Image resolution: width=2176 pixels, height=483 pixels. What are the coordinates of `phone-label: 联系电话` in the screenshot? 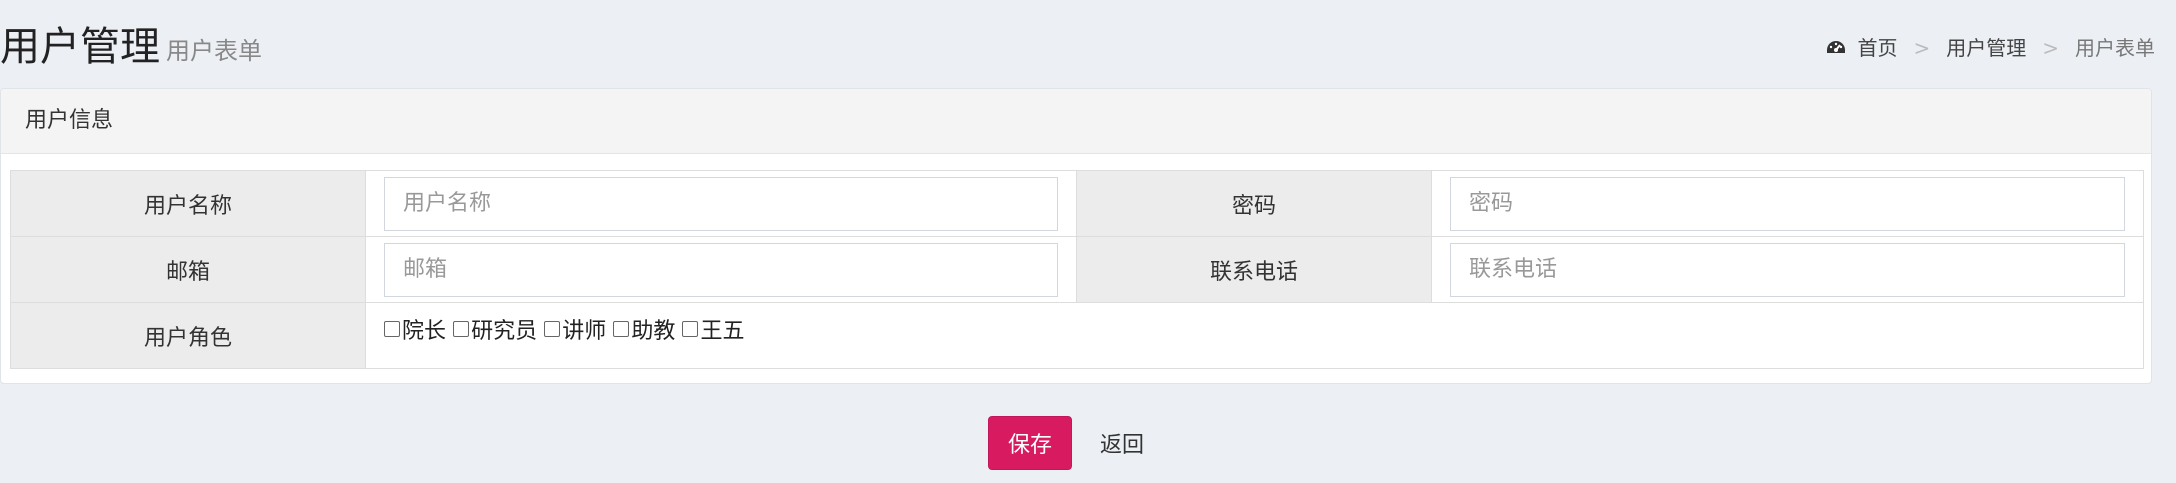 It's located at (1254, 269).